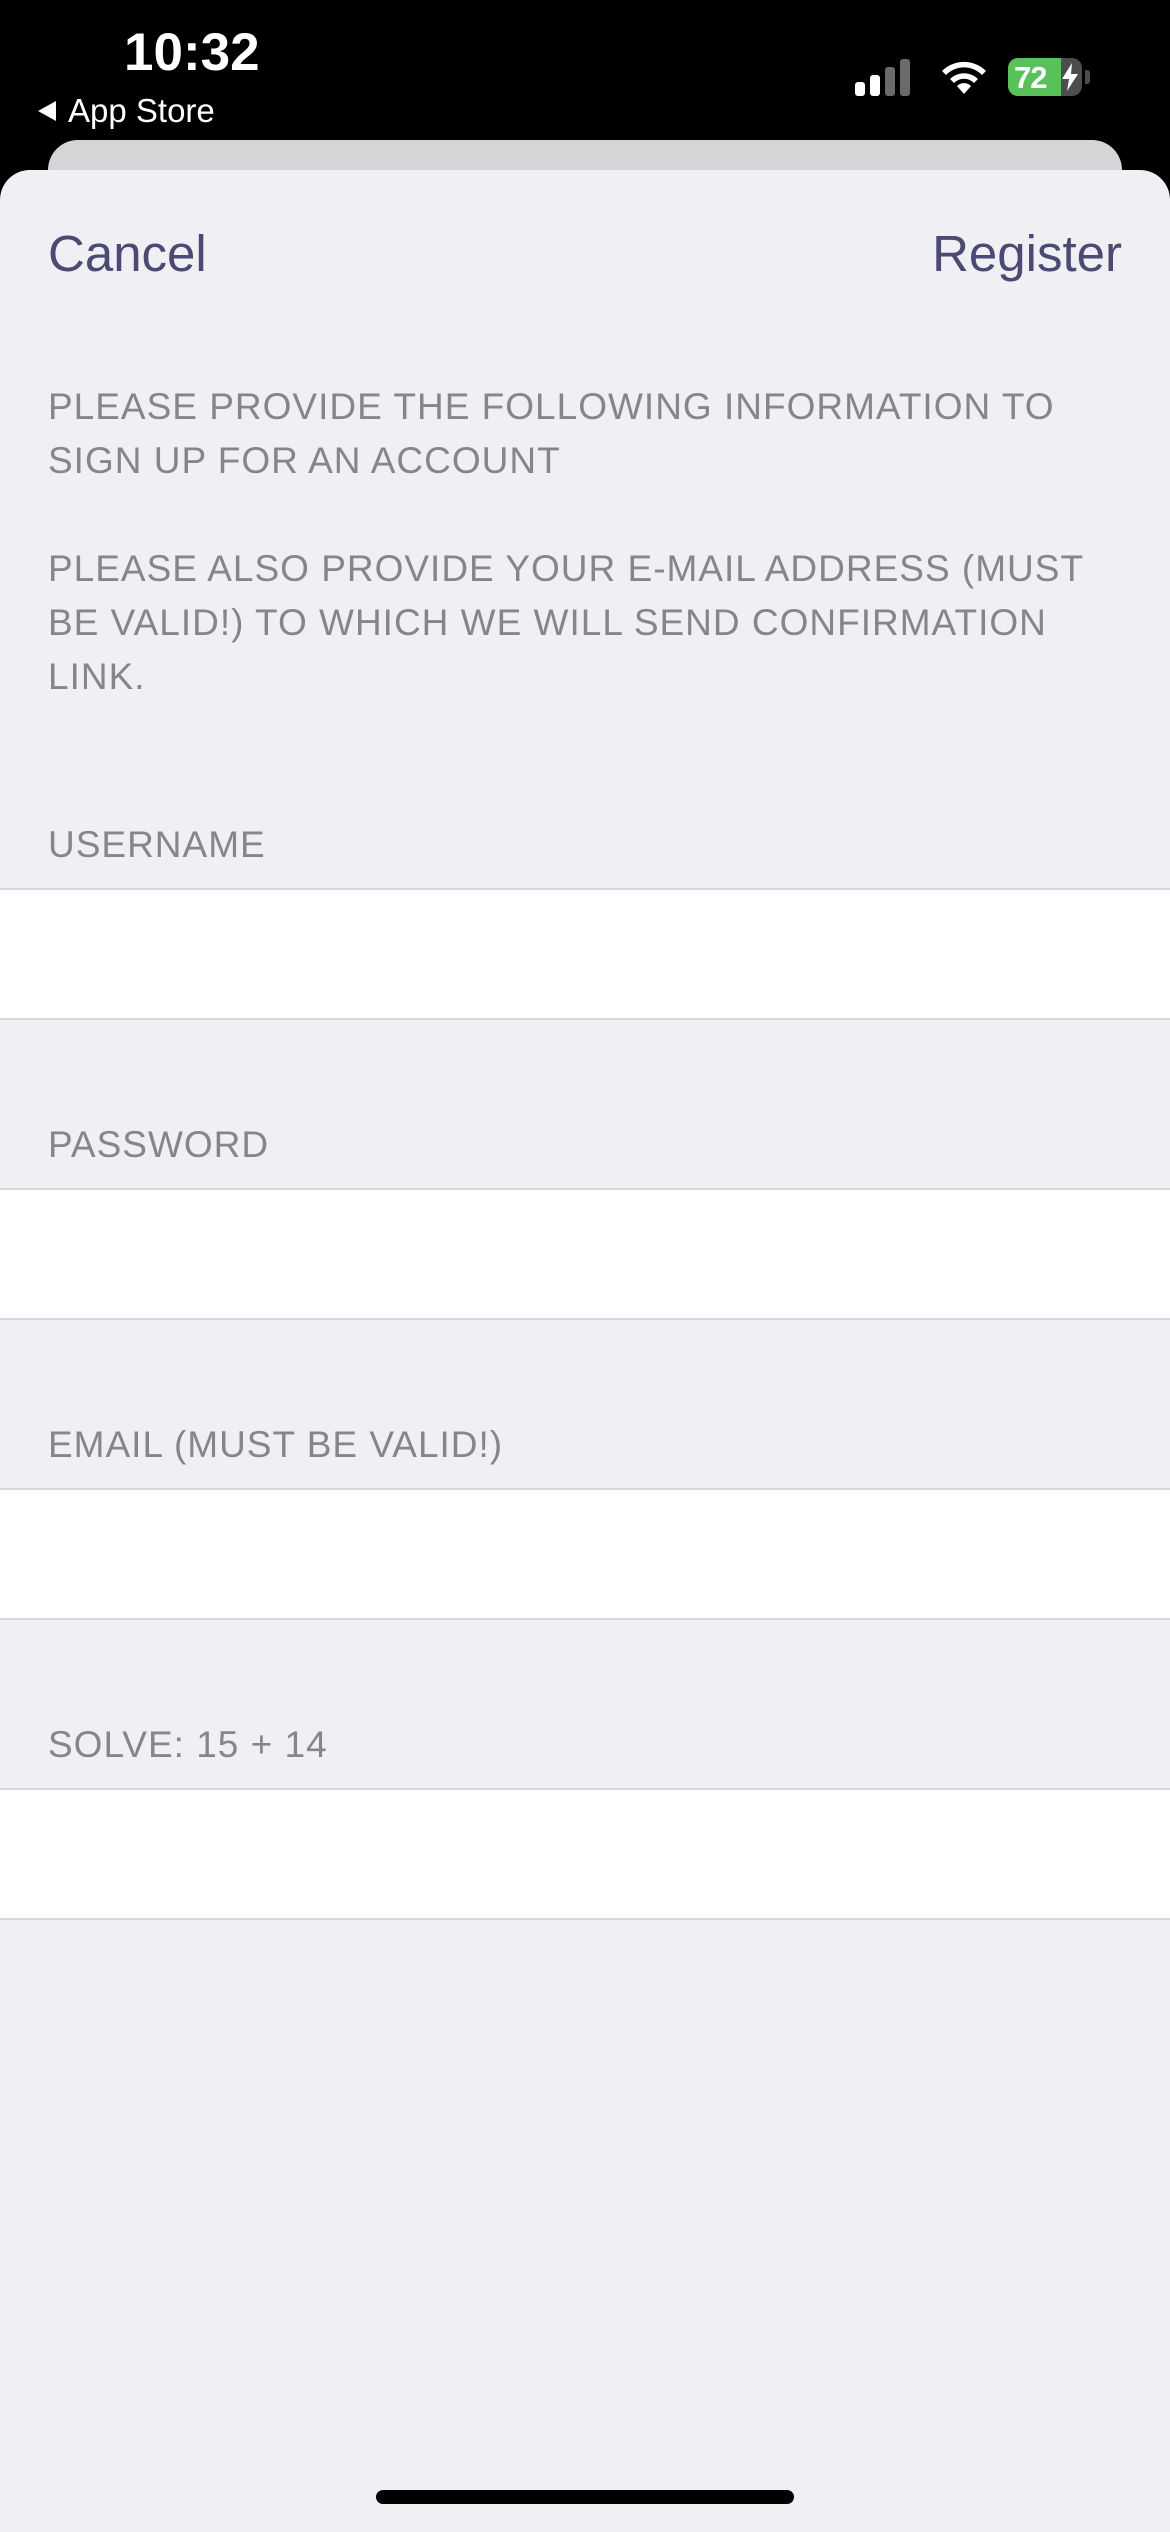 This screenshot has width=1170, height=2532. Describe the element at coordinates (159, 1144) in the screenshot. I see `password-label: PASSWORD` at that location.